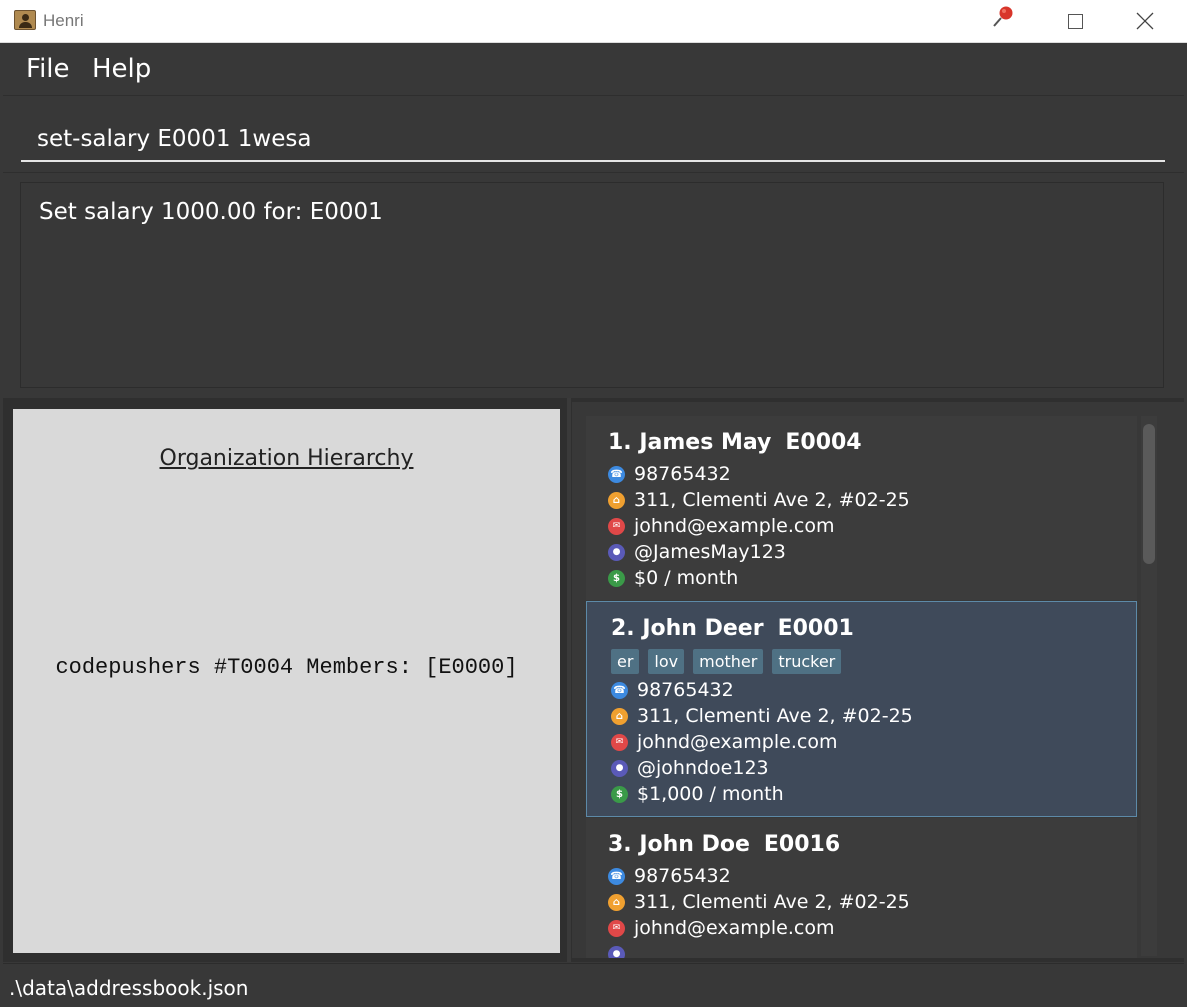 The height and width of the screenshot is (1007, 1187). What do you see at coordinates (48, 69) in the screenshot?
I see `menu-file: File` at bounding box center [48, 69].